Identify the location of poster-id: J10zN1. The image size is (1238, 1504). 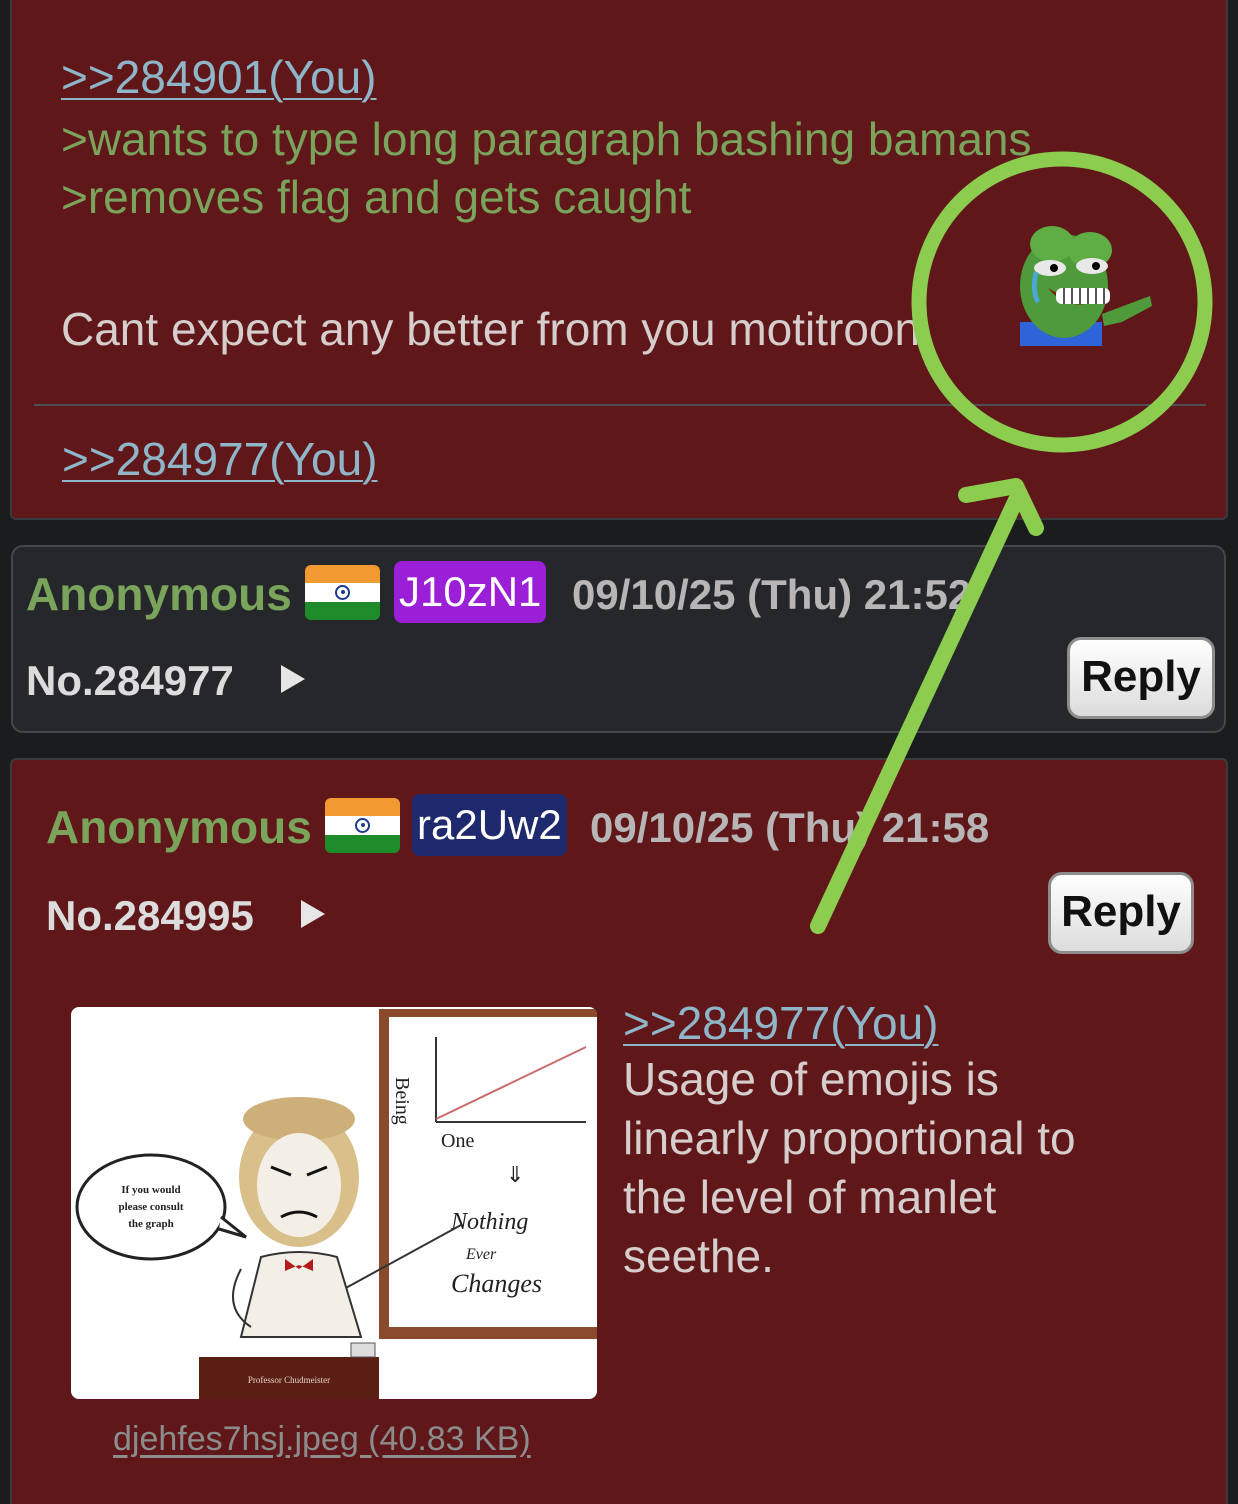
(470, 592).